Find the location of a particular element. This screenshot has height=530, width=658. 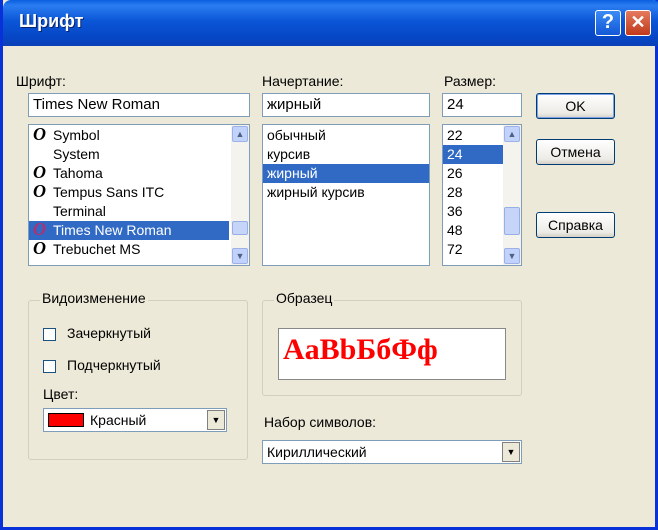

sample-text: AaBbБбФф is located at coordinates (360, 349).